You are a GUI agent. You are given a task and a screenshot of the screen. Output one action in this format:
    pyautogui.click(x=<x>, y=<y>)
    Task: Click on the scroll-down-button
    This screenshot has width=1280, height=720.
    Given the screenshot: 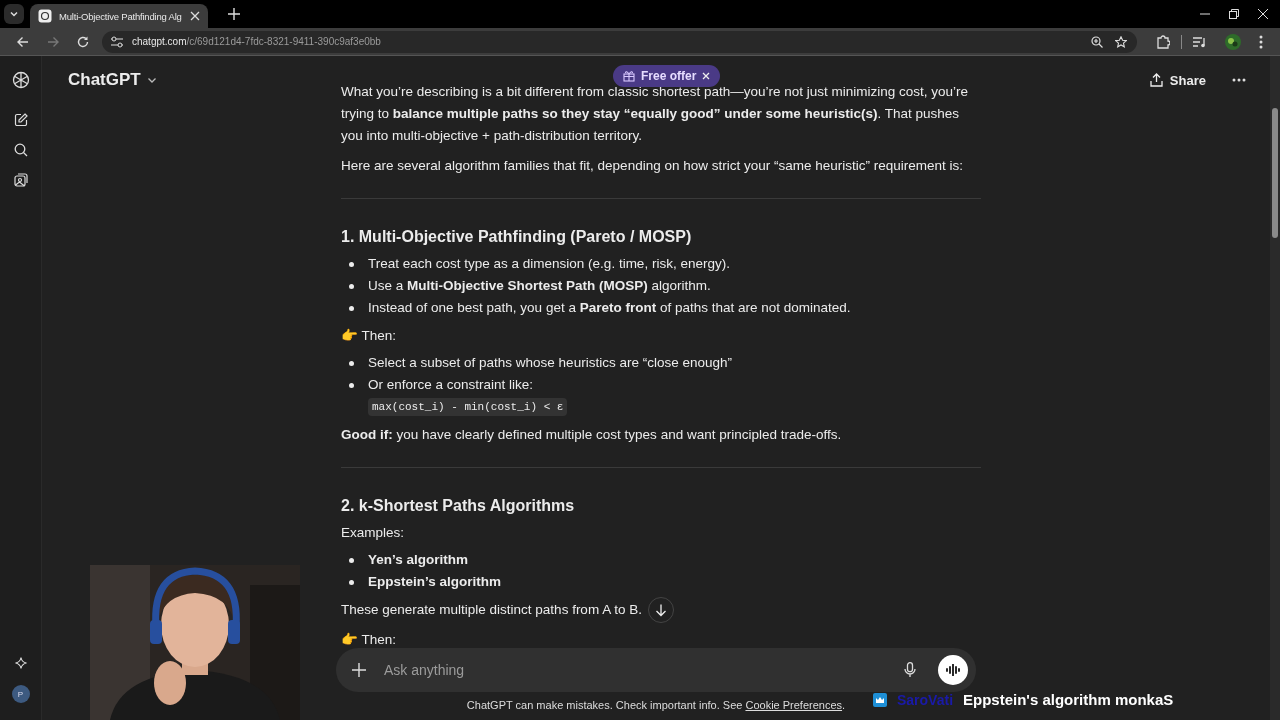 What is the action you would take?
    pyautogui.click(x=661, y=610)
    